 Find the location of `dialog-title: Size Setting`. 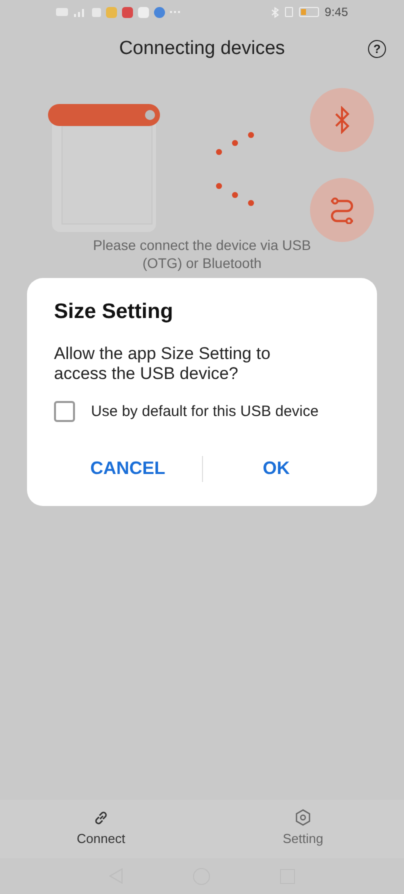

dialog-title: Size Setting is located at coordinates (114, 312).